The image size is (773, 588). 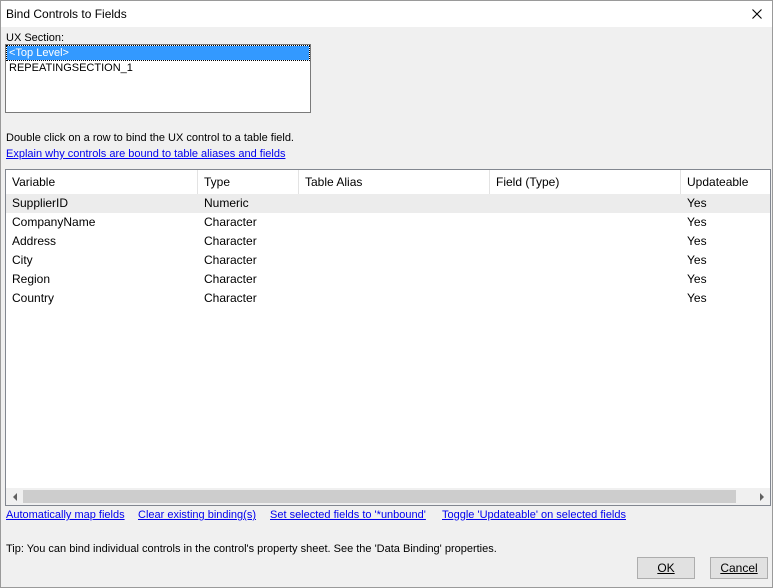 I want to click on ux-section-label: UX Section:, so click(x=35, y=38).